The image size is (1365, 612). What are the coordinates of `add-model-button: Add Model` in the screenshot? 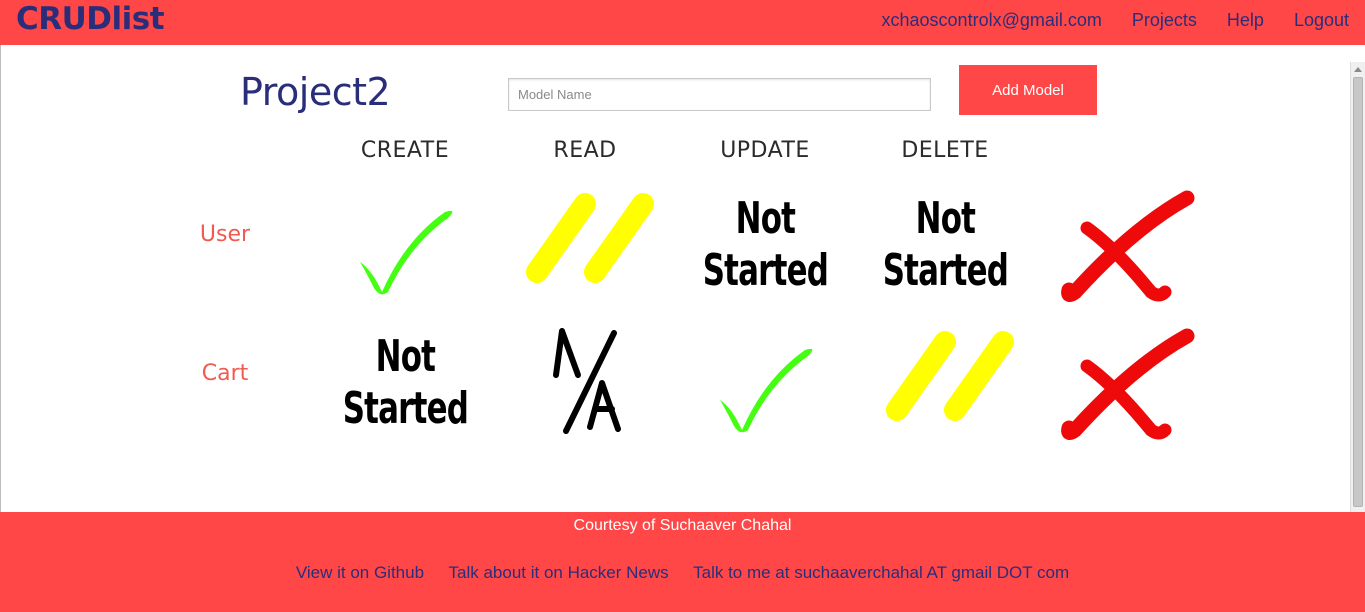 It's located at (1028, 90).